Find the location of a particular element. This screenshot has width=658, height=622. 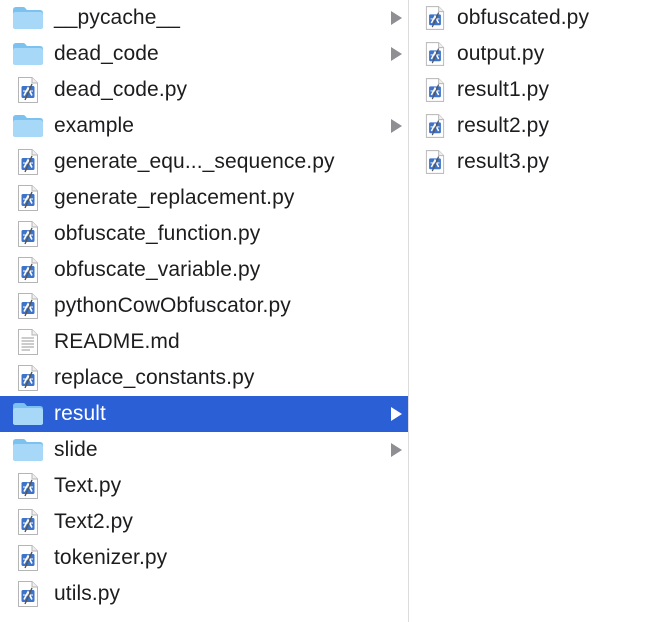

item-label: obfuscated.py is located at coordinates (523, 17).